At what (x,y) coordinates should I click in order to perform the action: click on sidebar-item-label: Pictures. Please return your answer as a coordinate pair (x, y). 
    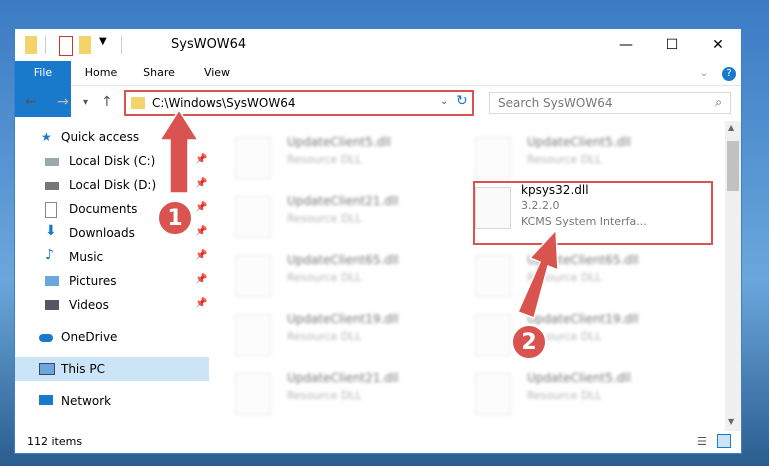
    Looking at the image, I should click on (93, 281).